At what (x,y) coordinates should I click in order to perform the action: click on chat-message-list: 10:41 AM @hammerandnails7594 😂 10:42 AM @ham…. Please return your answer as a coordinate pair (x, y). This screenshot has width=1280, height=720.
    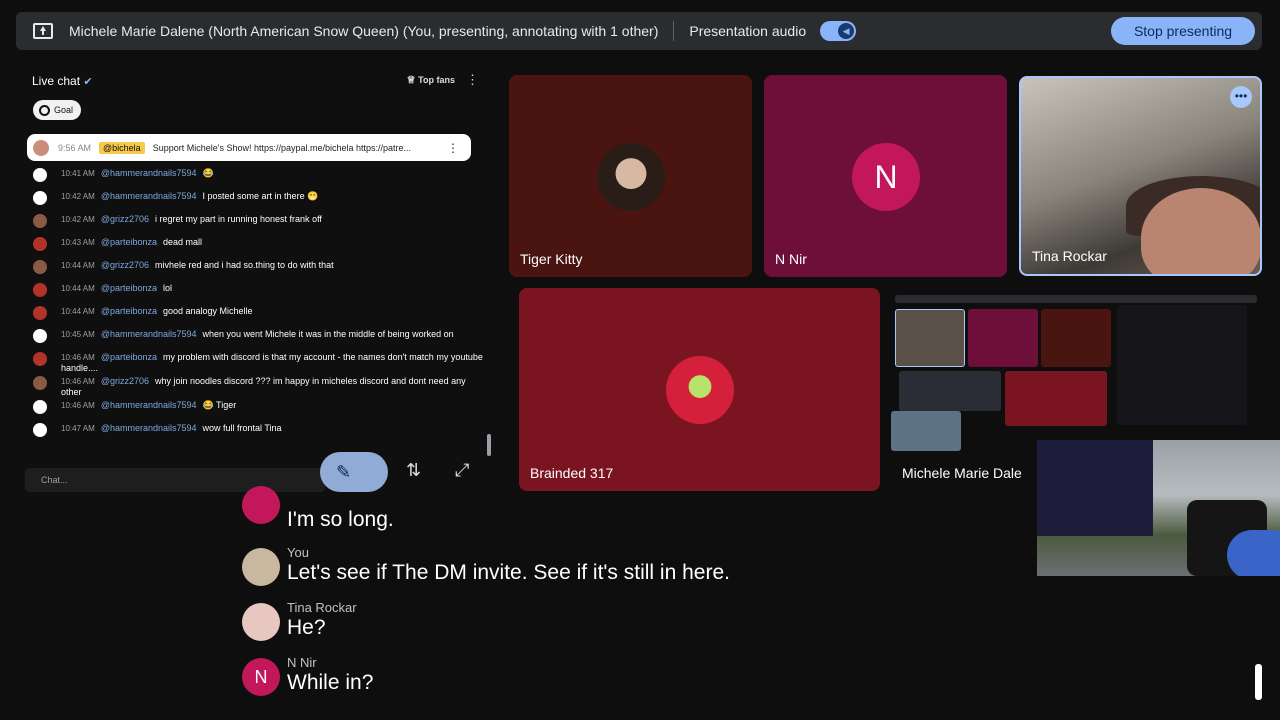
    Looking at the image, I should click on (258, 305).